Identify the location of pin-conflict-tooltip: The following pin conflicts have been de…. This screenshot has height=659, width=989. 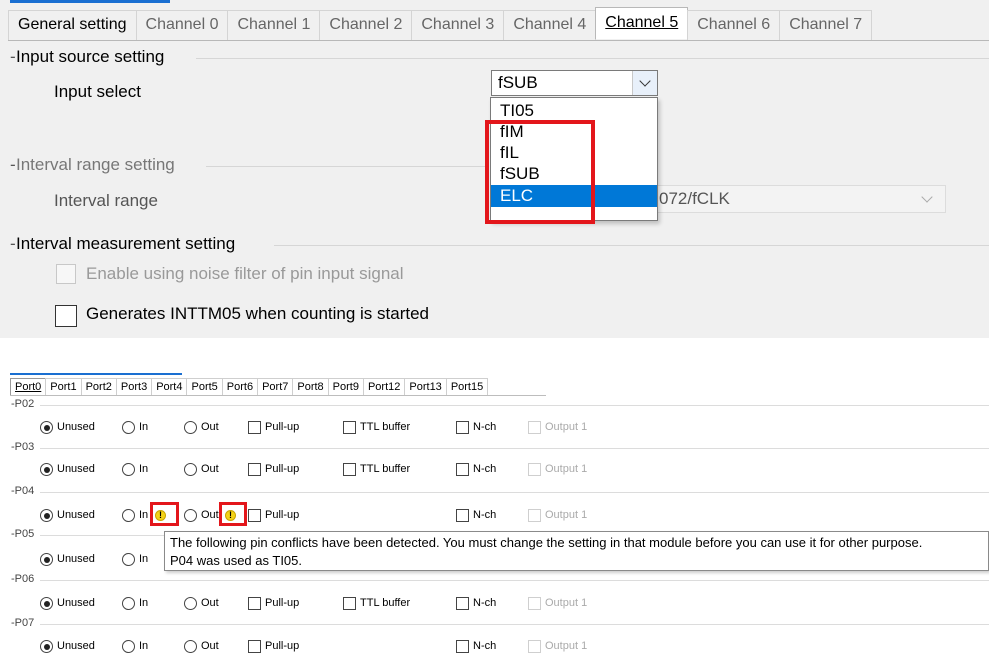
(576, 551).